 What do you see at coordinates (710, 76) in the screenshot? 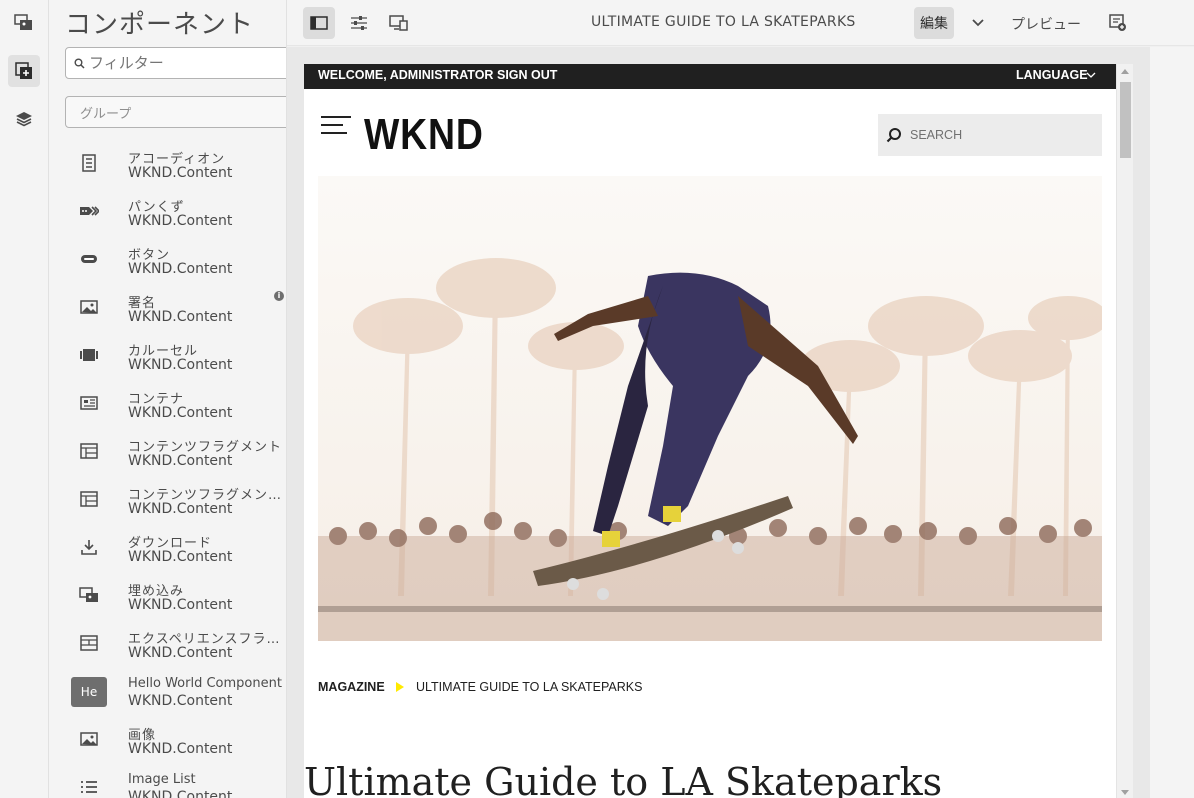
I see `site-topbar: WELCOME, ADMINISTRATOR SIGN OUT LANGUAGE` at bounding box center [710, 76].